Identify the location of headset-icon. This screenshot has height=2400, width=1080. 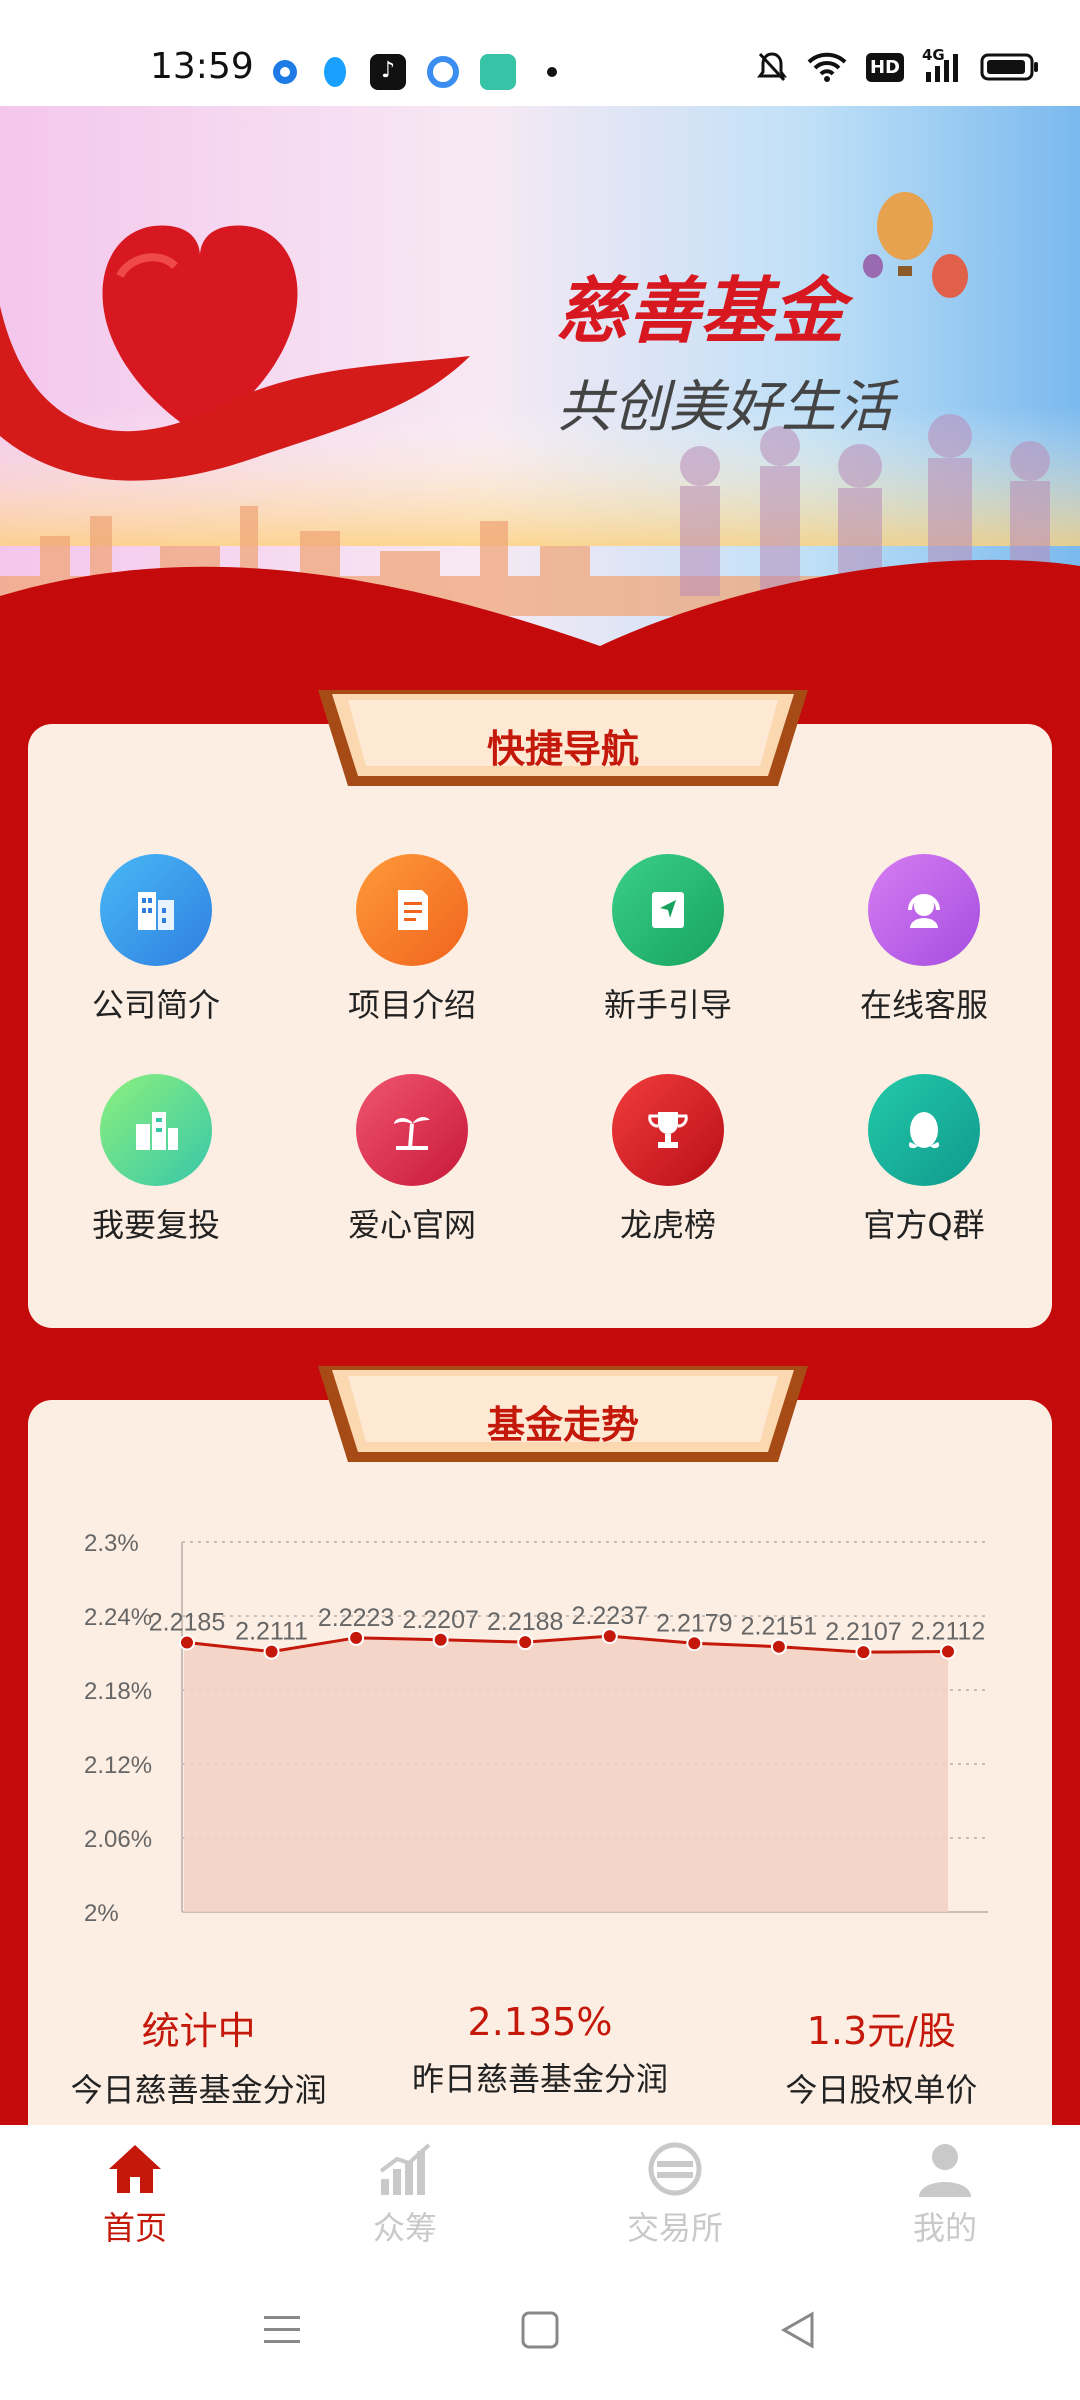
(924, 910).